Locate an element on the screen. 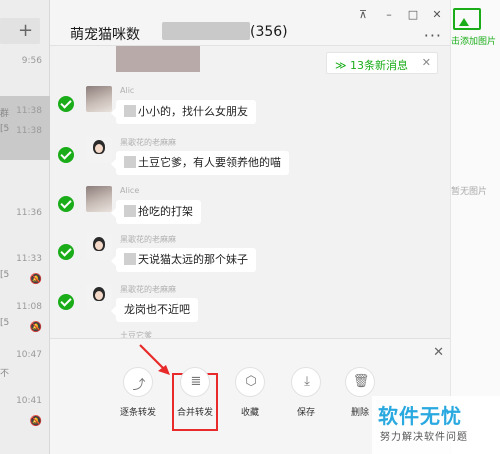  message-text: 龙岗也不近吧 is located at coordinates (157, 309).